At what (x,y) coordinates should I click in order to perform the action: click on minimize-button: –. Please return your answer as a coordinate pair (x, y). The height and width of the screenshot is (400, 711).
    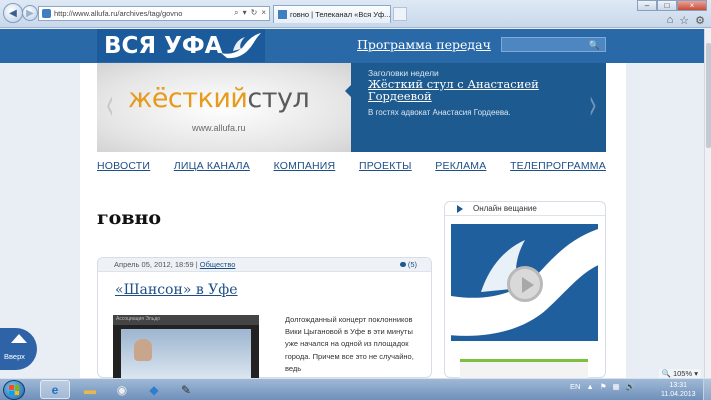
    Looking at the image, I should click on (647, 5).